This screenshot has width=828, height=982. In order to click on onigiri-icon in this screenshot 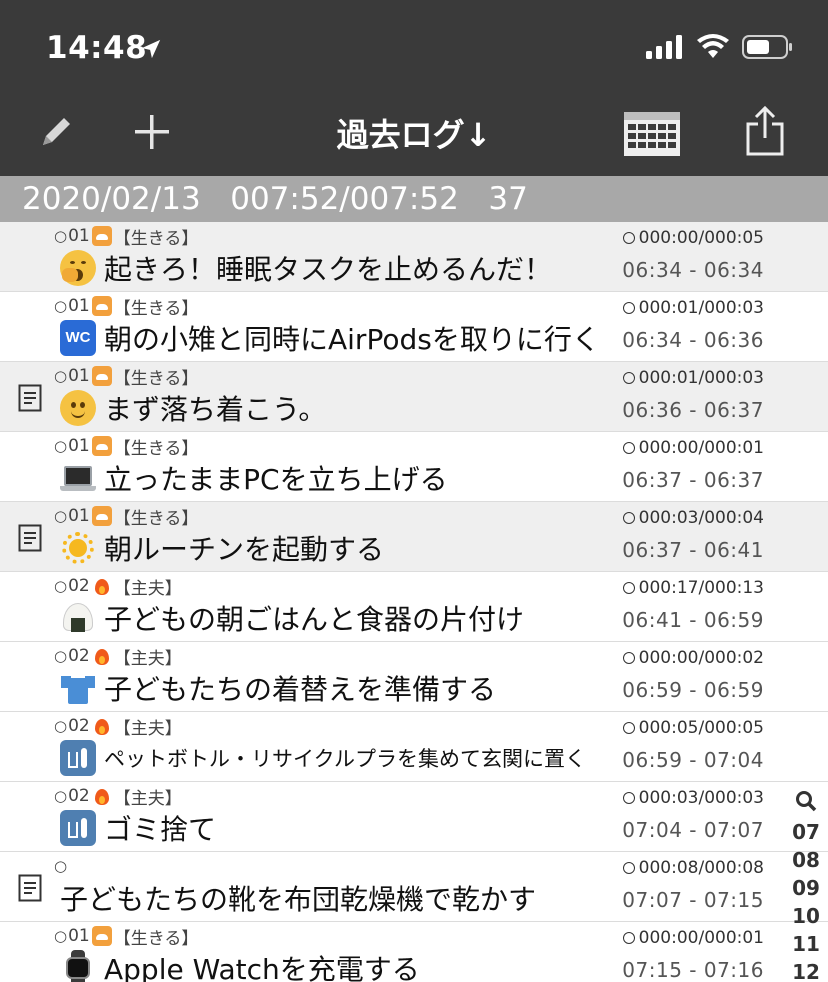, I will do `click(78, 618)`.